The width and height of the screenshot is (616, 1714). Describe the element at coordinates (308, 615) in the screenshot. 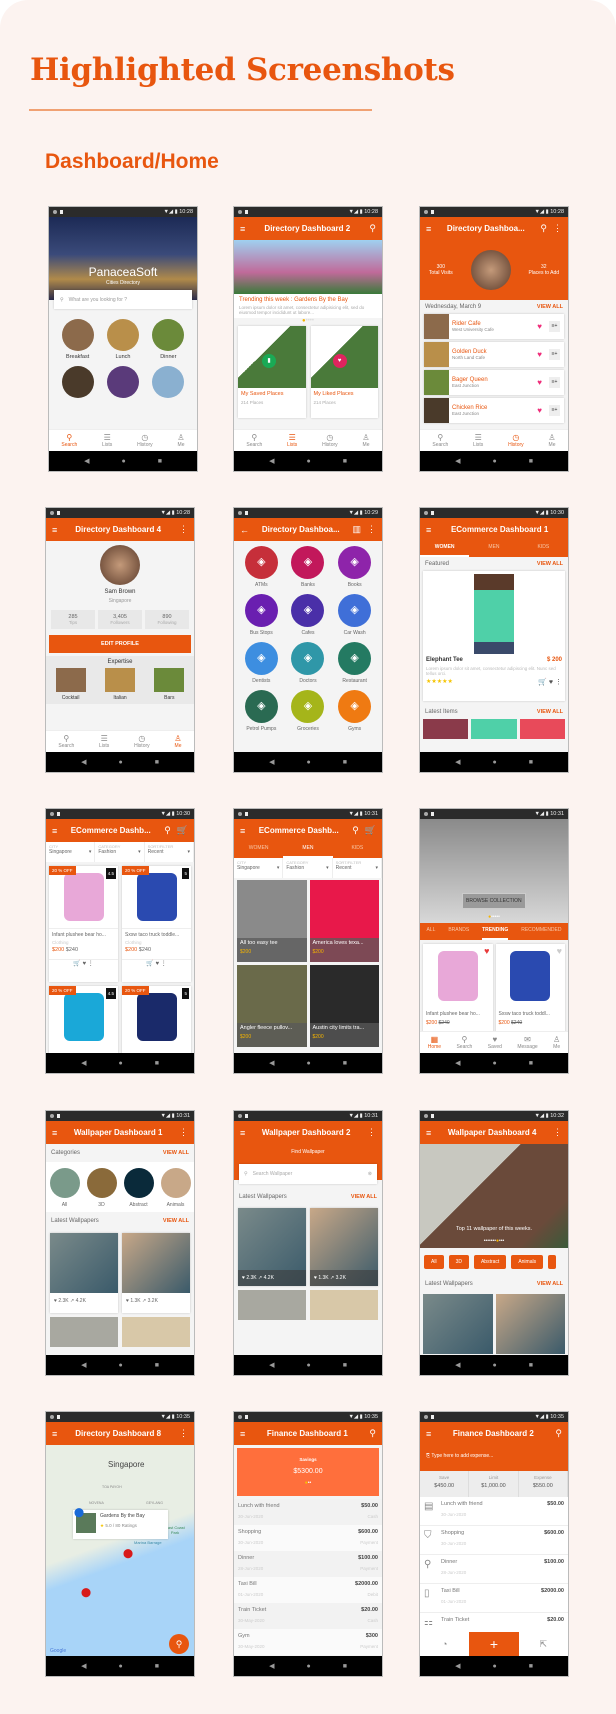

I see `category-cafes: ◈ Cafes` at that location.